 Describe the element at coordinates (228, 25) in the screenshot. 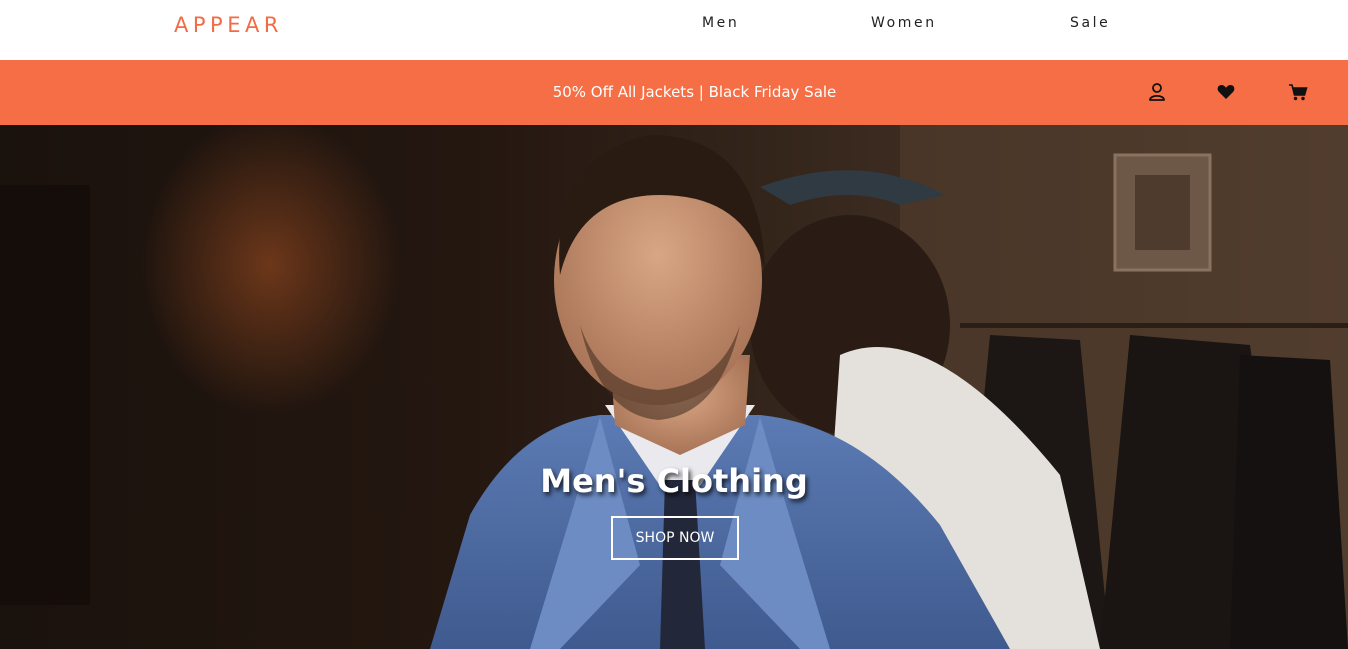

I see `brand-logo: APPEAR` at that location.